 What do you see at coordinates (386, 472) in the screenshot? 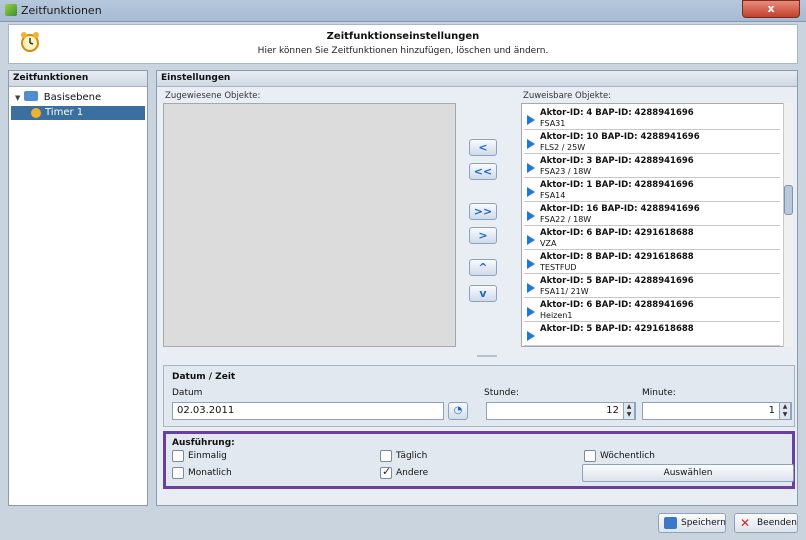
I see `andere-checkbox` at bounding box center [386, 472].